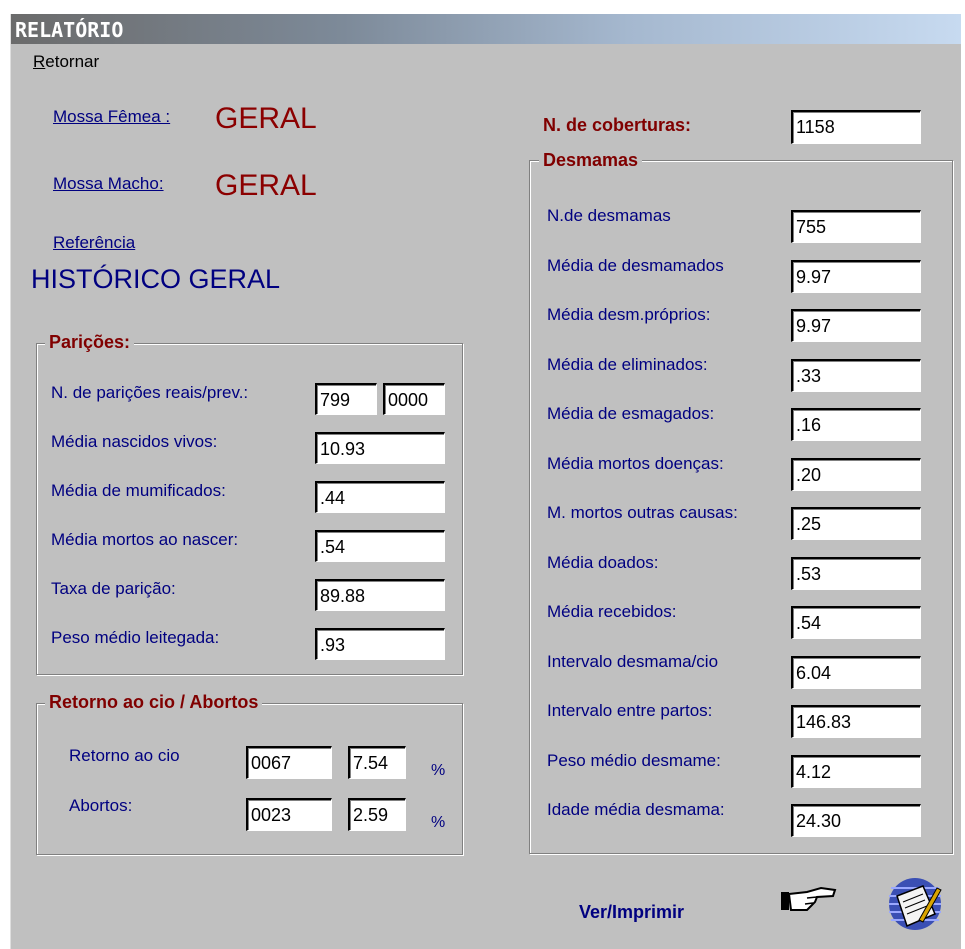 The width and height of the screenshot is (965, 949). What do you see at coordinates (856, 424) in the screenshot?
I see `desmamas-value-field: .16` at bounding box center [856, 424].